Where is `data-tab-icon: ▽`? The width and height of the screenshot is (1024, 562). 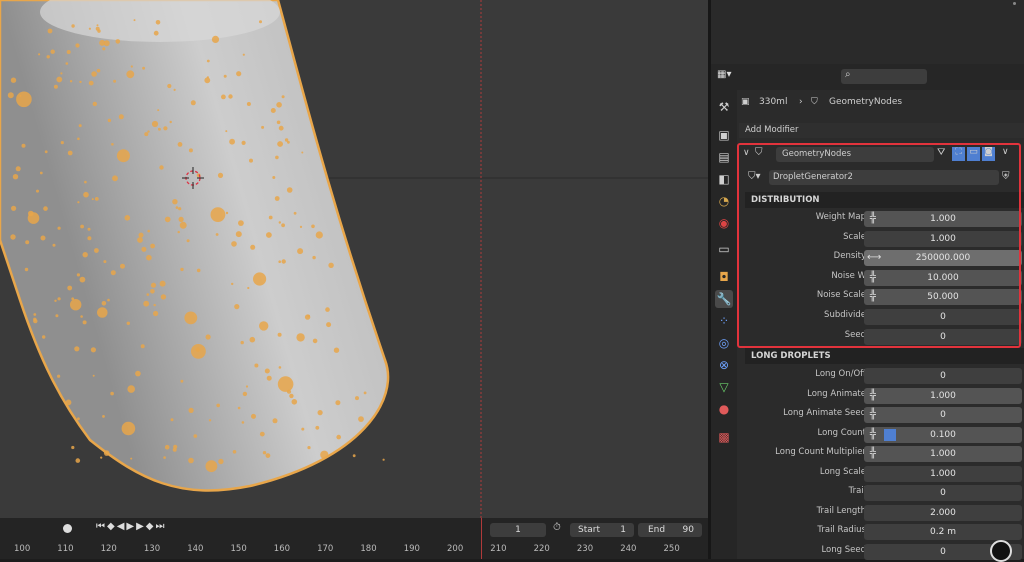
data-tab-icon: ▽ is located at coordinates (724, 387).